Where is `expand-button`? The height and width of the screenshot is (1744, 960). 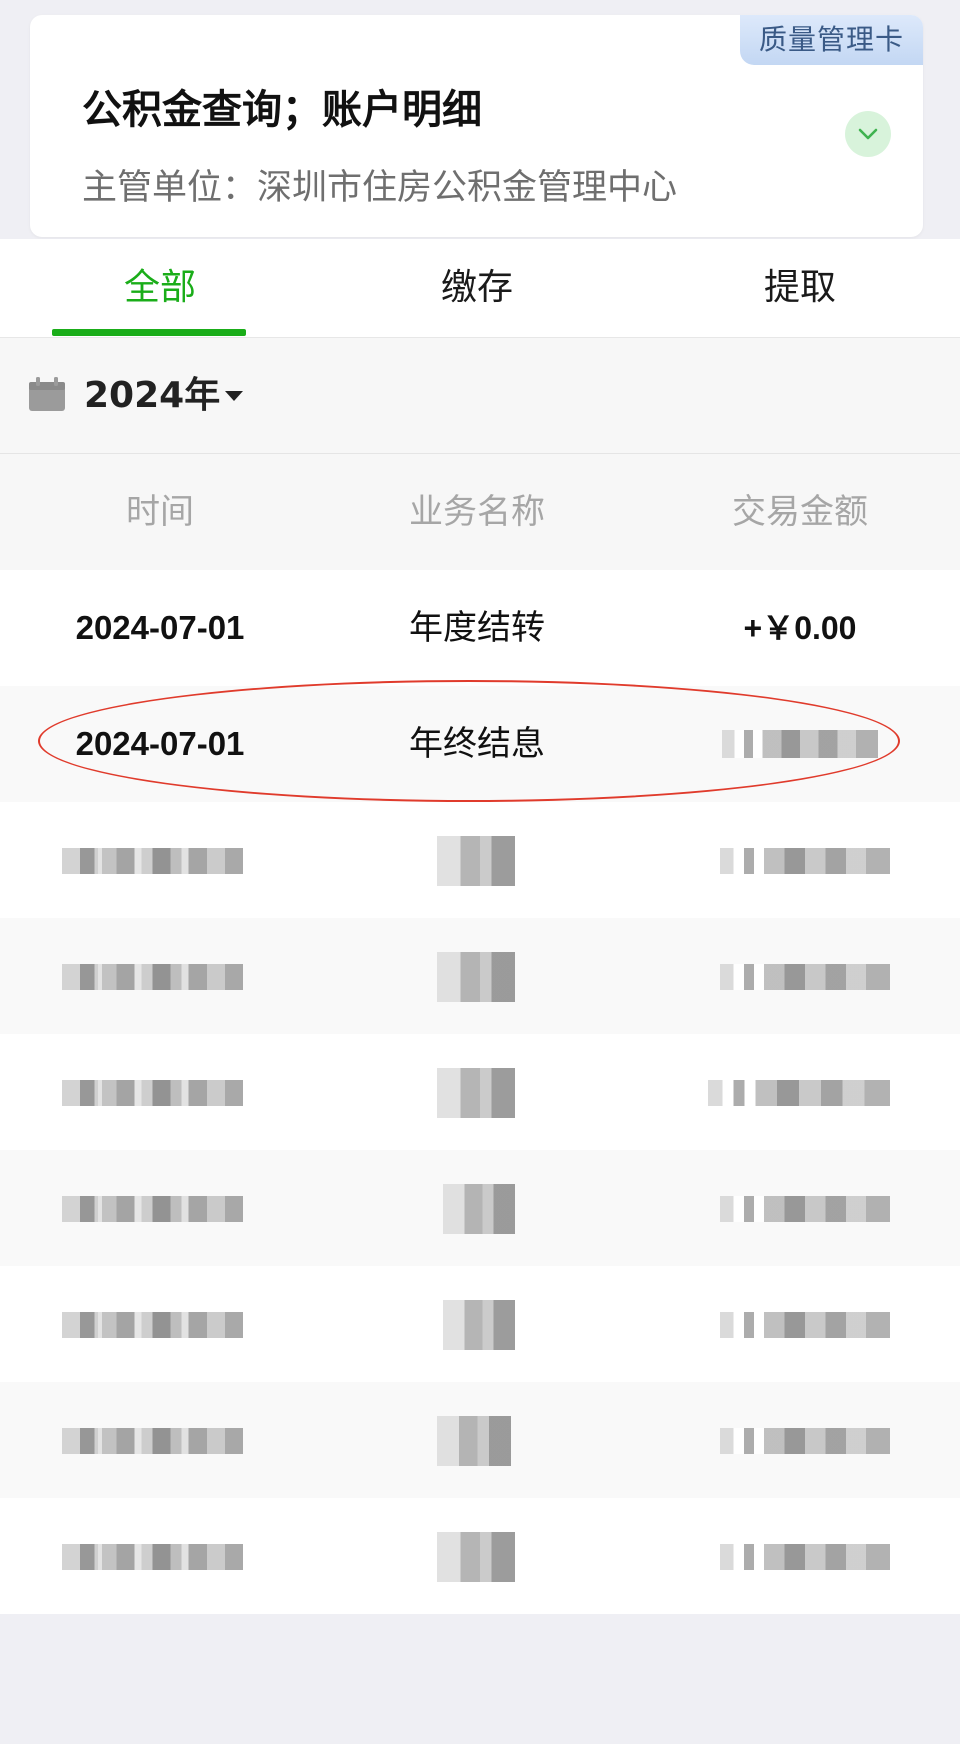
expand-button is located at coordinates (868, 134).